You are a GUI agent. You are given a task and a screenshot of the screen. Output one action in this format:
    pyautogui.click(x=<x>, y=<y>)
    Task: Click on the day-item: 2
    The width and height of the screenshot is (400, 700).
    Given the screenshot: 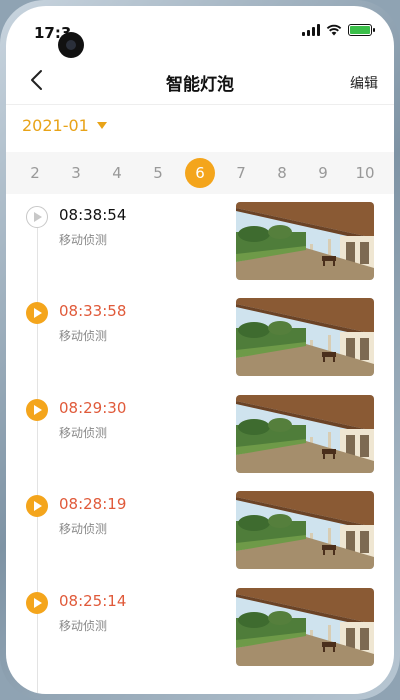 What is the action you would take?
    pyautogui.click(x=35, y=173)
    